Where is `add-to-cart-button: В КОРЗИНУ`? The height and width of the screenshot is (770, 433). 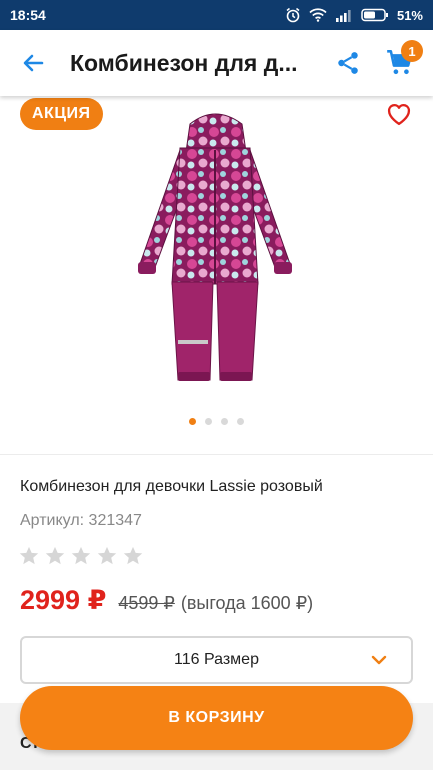
add-to-cart-button: В КОРЗИНУ is located at coordinates (216, 718).